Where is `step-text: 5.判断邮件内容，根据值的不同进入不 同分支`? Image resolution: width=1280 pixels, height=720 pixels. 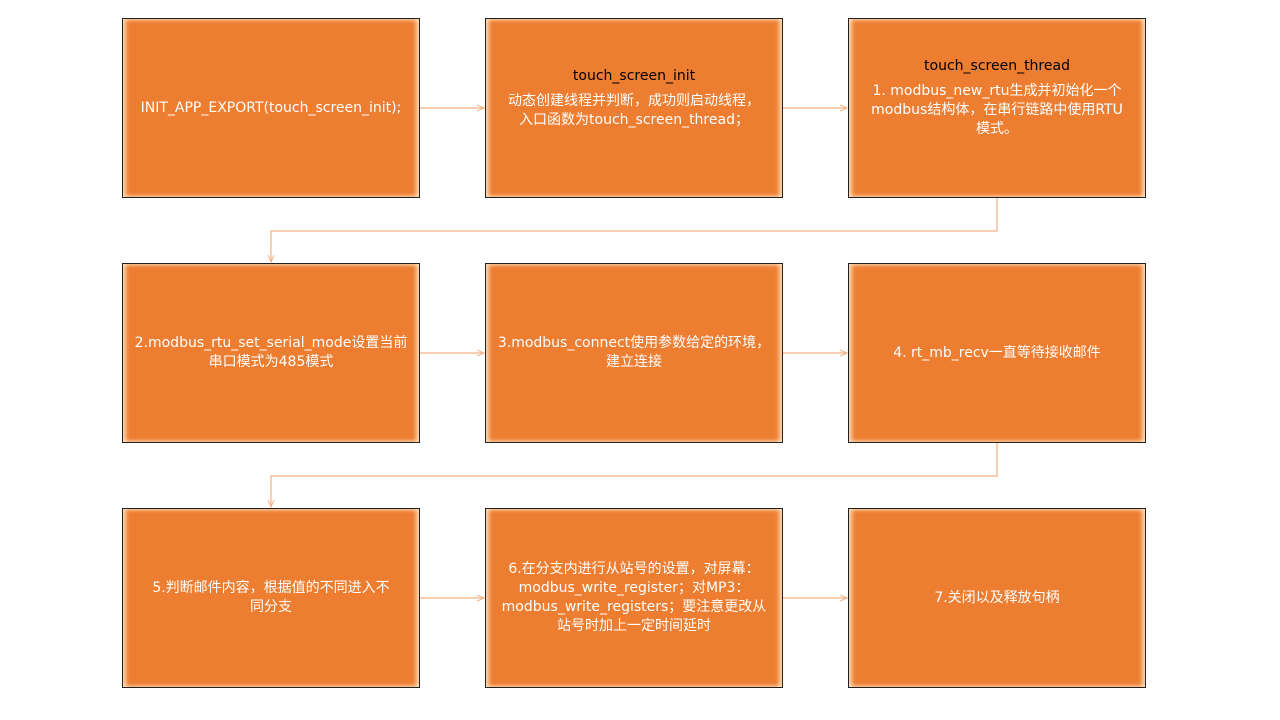 step-text: 5.判断邮件内容，根据值的不同进入不 同分支 is located at coordinates (271, 597).